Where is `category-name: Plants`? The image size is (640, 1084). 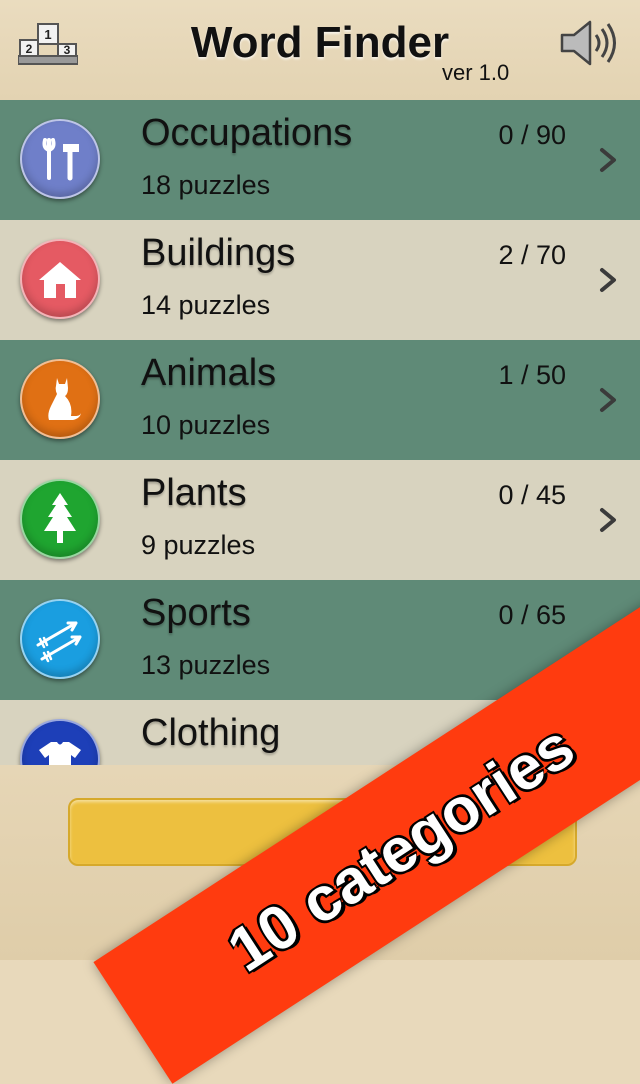 category-name: Plants is located at coordinates (194, 493).